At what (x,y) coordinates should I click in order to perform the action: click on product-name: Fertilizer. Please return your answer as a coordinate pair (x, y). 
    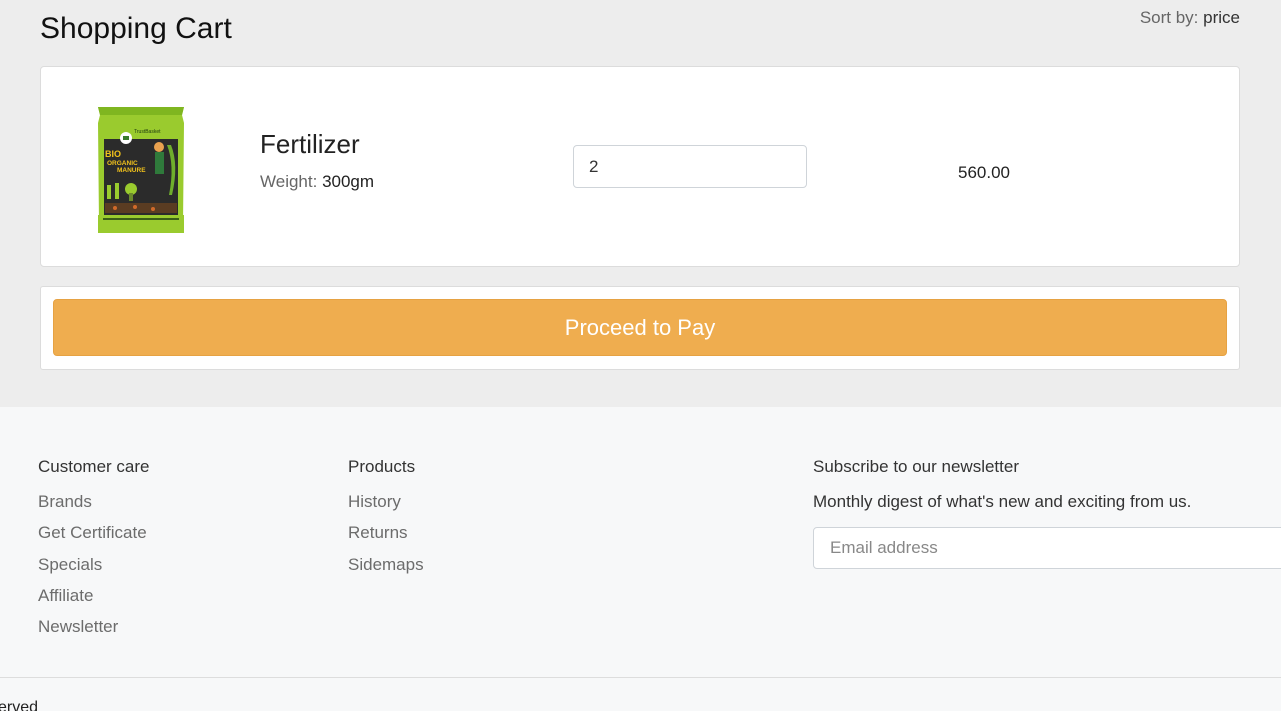
    Looking at the image, I should click on (310, 144).